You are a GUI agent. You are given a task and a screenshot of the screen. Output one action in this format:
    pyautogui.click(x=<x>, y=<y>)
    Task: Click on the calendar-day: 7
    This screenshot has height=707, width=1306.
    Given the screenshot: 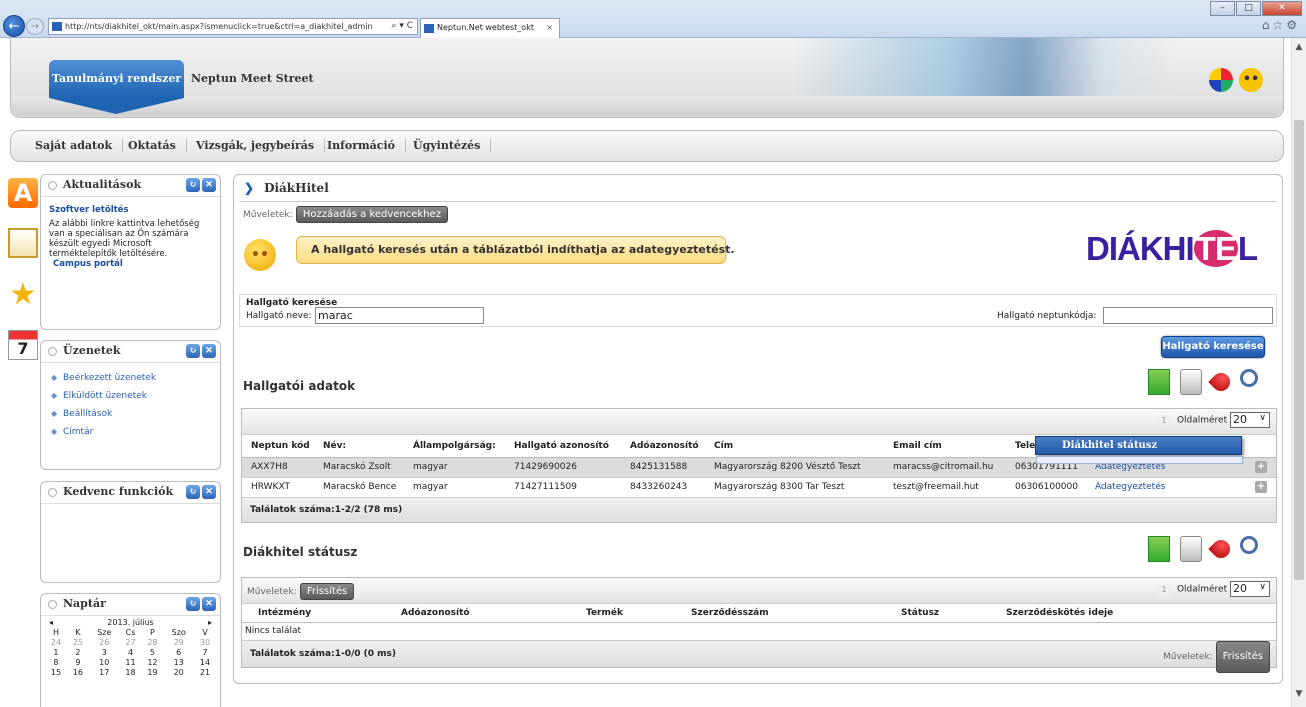 What is the action you would take?
    pyautogui.click(x=205, y=653)
    